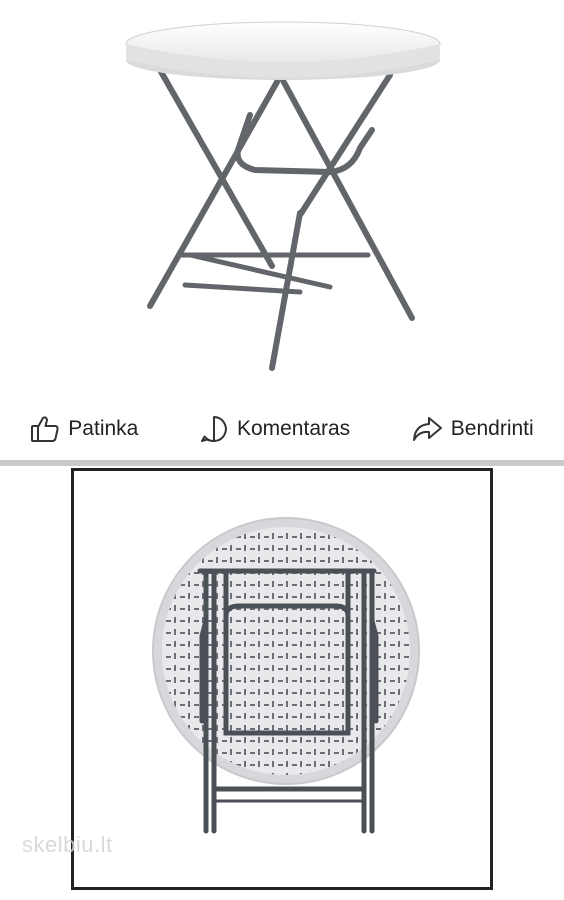  Describe the element at coordinates (67, 844) in the screenshot. I see `watermark: skelbiu.lt` at that location.